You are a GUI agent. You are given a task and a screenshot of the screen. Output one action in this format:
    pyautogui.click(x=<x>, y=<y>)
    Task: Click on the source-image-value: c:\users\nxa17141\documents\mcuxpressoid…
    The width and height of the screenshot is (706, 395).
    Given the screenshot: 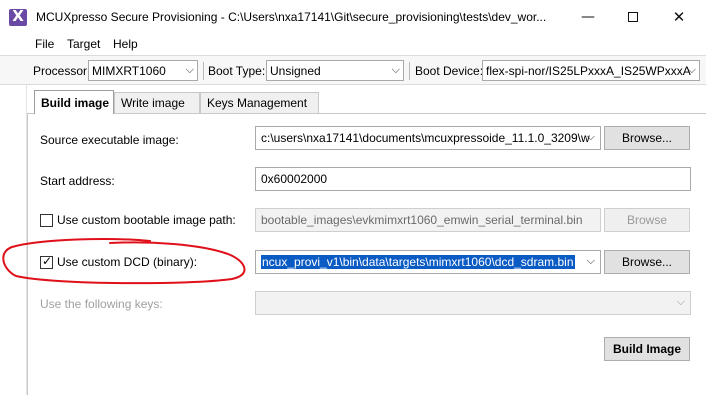 What is the action you would take?
    pyautogui.click(x=425, y=138)
    